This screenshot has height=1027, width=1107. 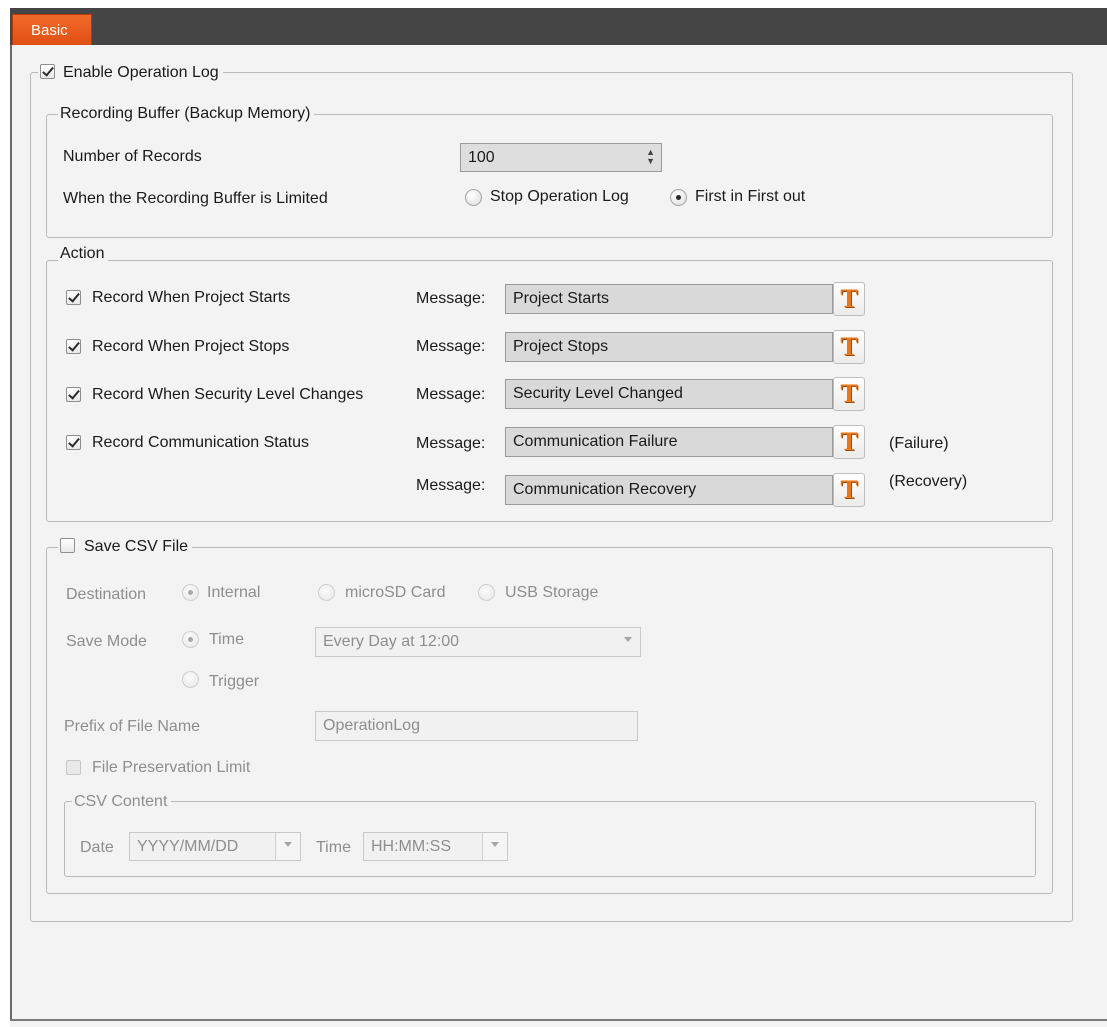 I want to click on destination-microsd-label: microSD Card, so click(x=395, y=593).